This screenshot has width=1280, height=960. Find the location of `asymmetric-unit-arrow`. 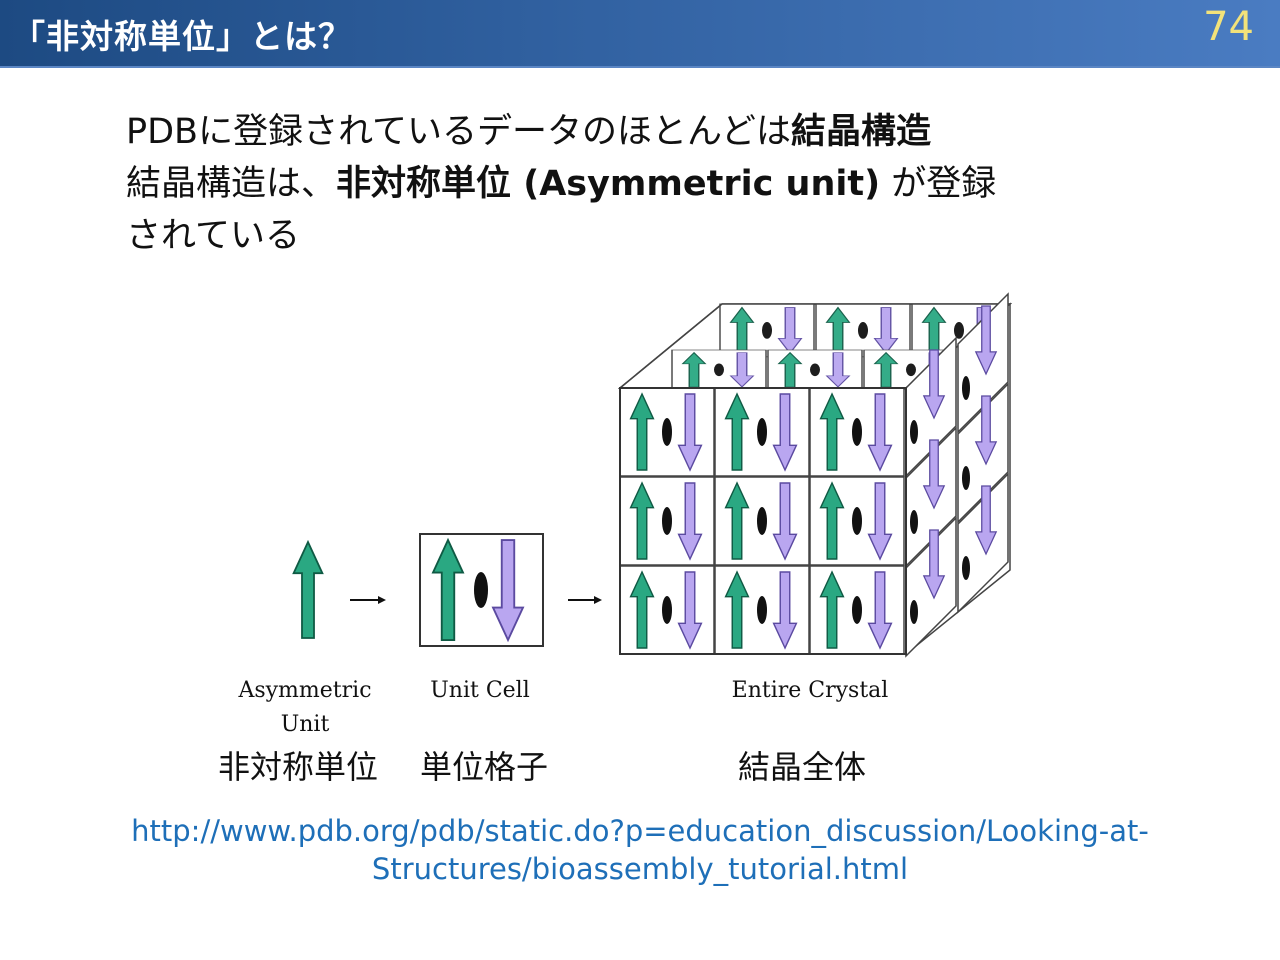

asymmetric-unit-arrow is located at coordinates (308, 590).